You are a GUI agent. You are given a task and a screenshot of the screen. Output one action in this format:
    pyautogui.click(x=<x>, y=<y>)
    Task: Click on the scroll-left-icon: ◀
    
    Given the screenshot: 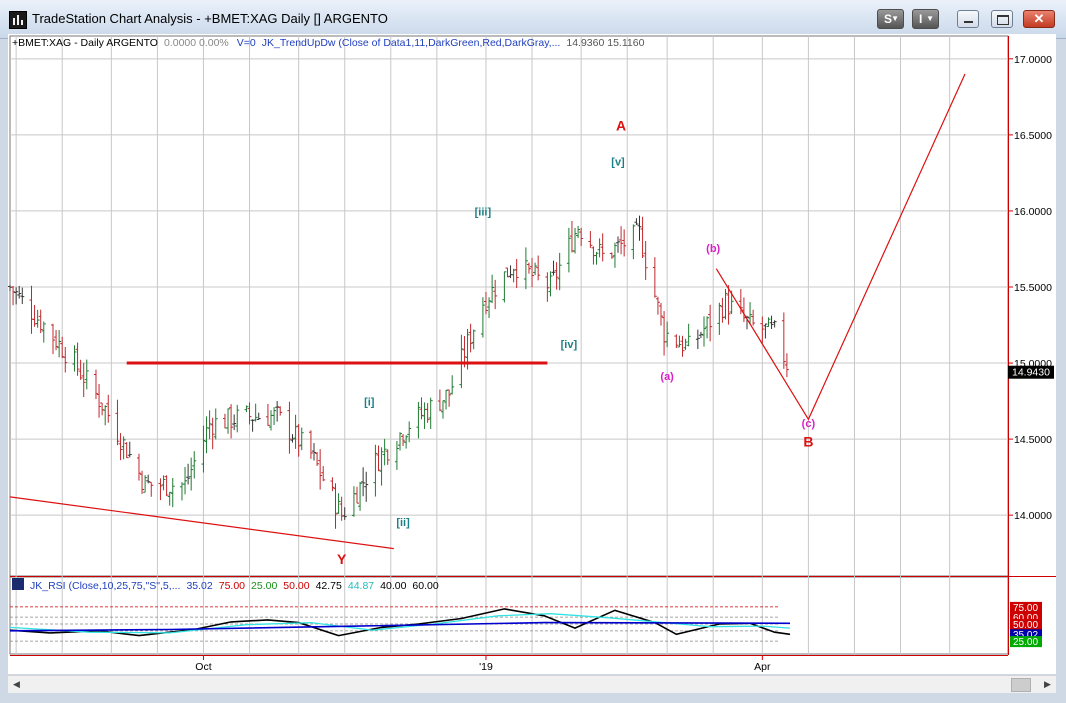 What is the action you would take?
    pyautogui.click(x=16, y=684)
    